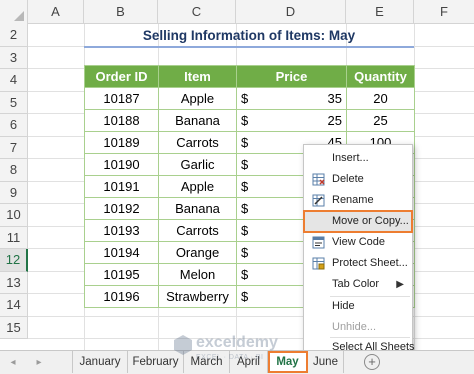 This screenshot has width=474, height=374. What do you see at coordinates (334, 120) in the screenshot?
I see `price-value: 25` at bounding box center [334, 120].